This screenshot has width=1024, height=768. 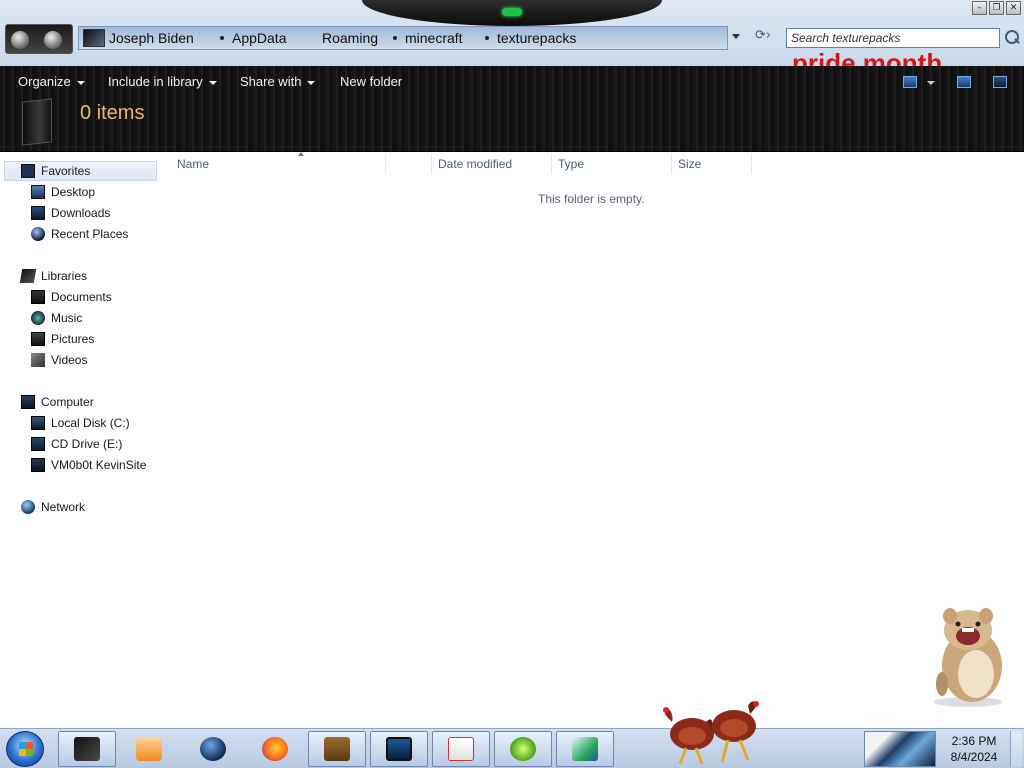 I want to click on view-options-dropdown, so click(x=931, y=83).